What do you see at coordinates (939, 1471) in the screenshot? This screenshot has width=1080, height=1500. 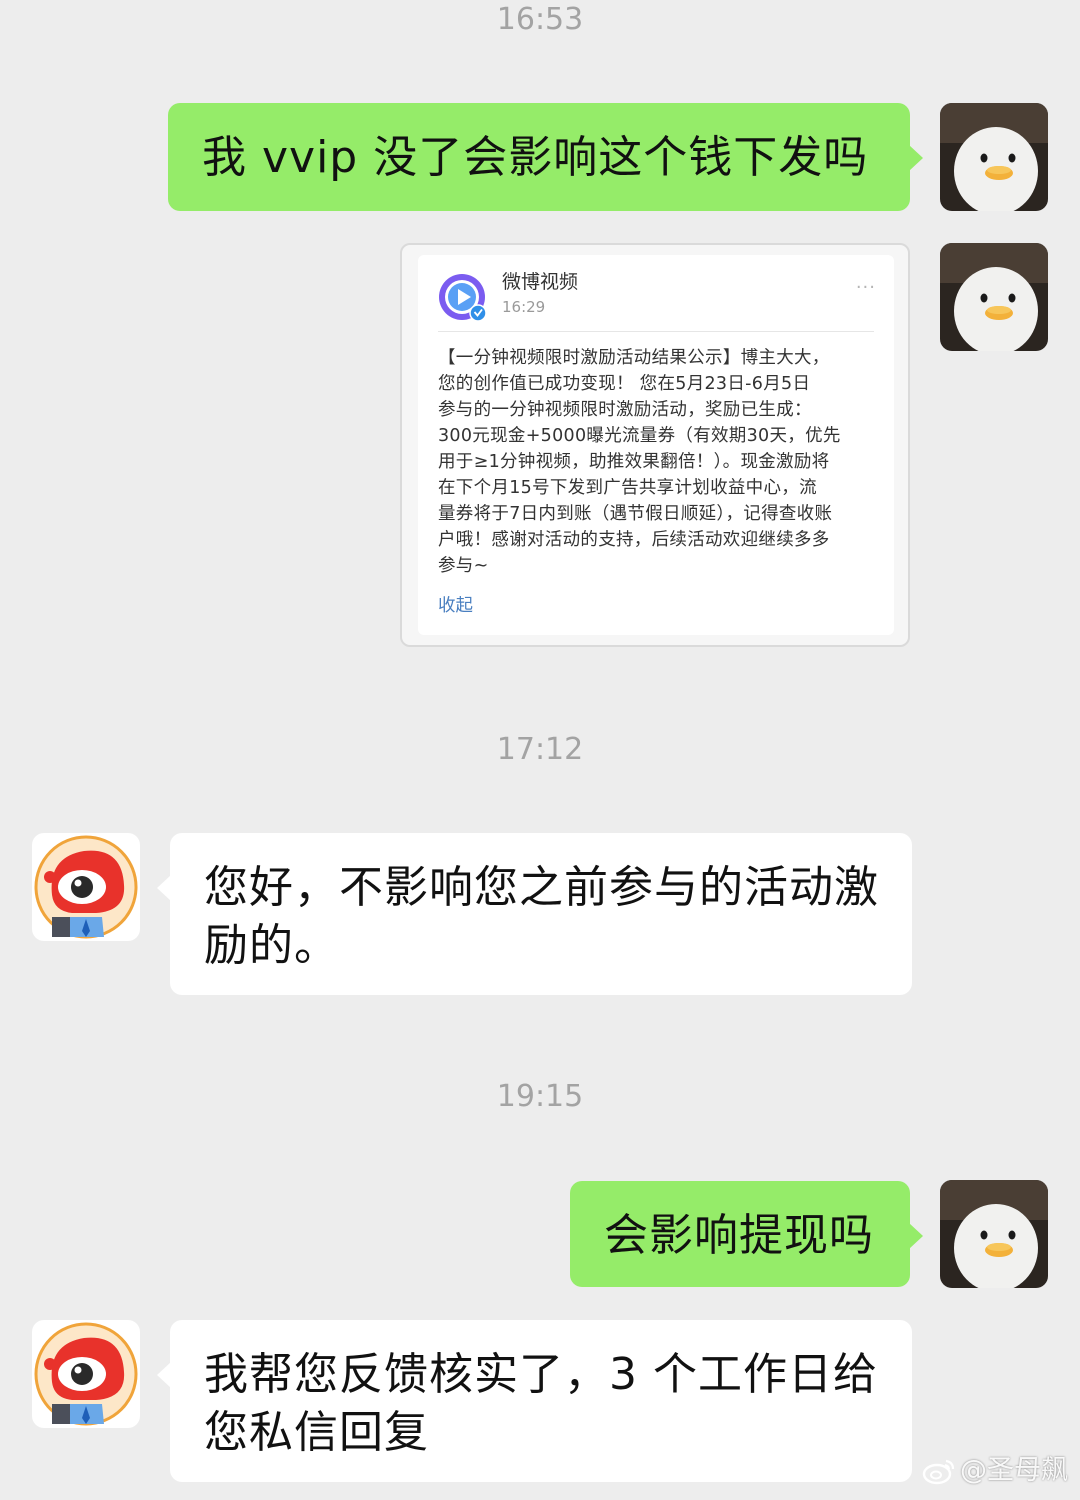 I see `weibo-logo-icon` at bounding box center [939, 1471].